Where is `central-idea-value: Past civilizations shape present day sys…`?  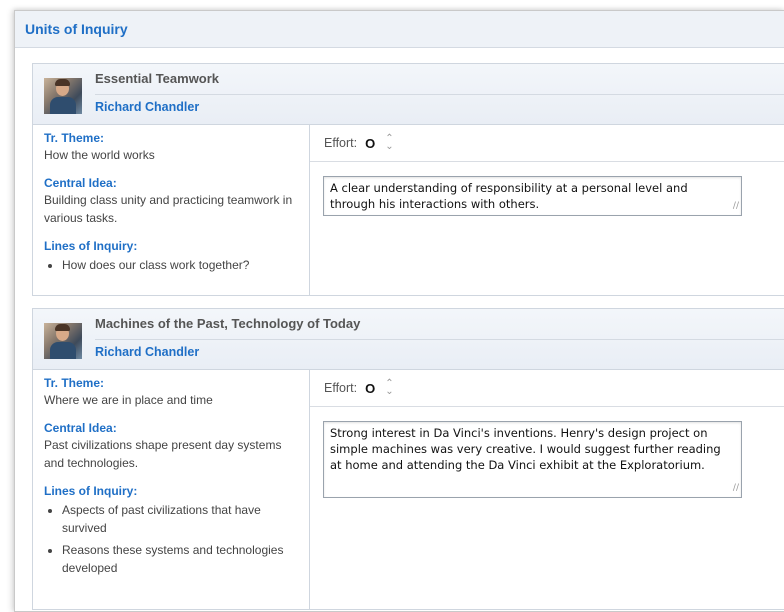
central-idea-value: Past civilizations shape present day sys… is located at coordinates (163, 454).